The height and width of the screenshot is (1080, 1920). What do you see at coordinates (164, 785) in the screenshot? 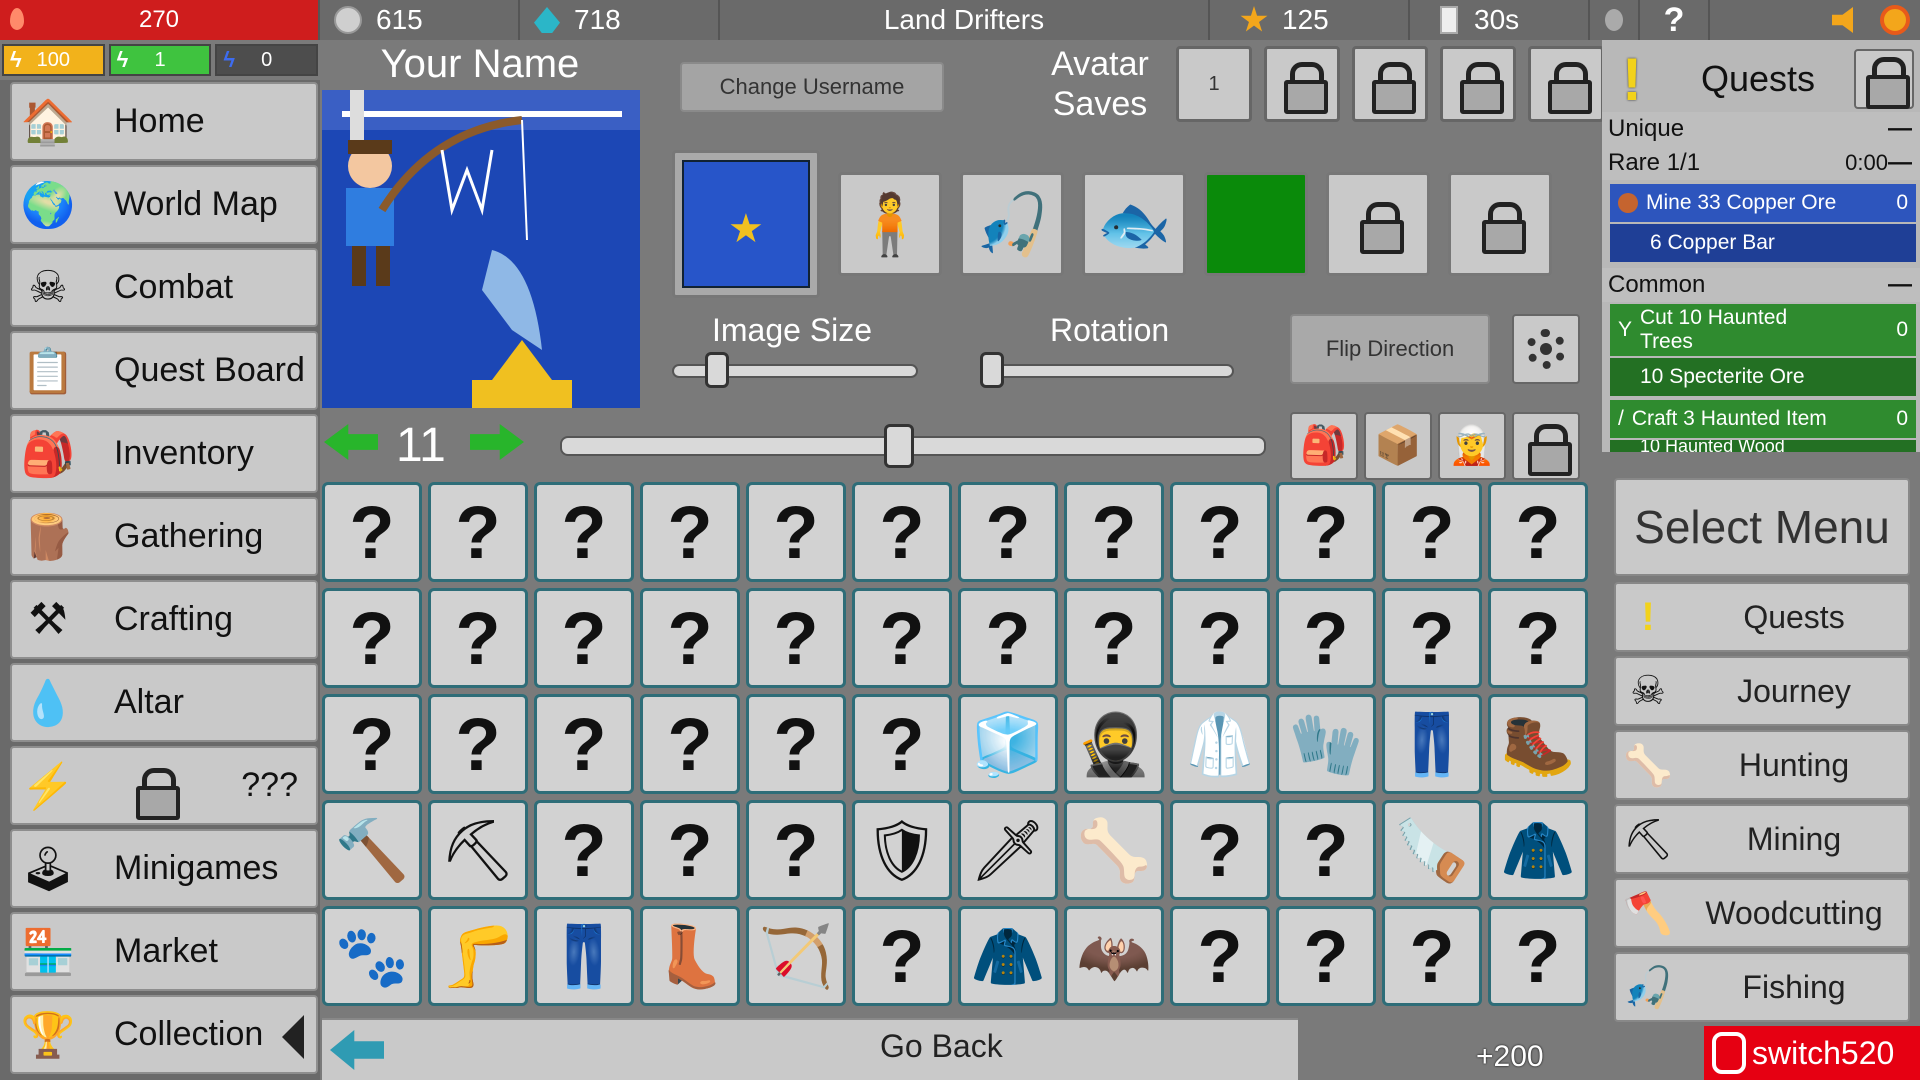
I see `nav-locked: ⚡ ???` at bounding box center [164, 785].